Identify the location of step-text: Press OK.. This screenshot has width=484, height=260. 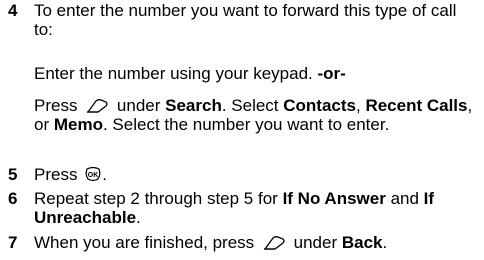
(70, 174).